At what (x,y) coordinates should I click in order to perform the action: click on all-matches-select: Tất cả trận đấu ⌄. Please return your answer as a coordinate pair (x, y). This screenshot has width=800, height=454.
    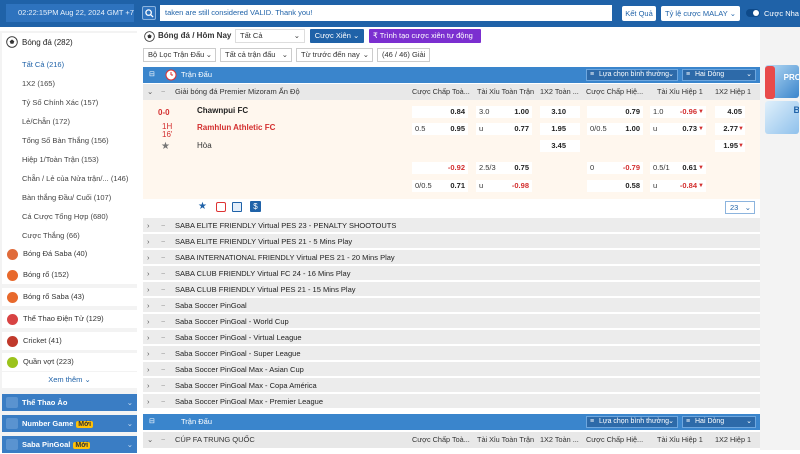
    Looking at the image, I should click on (256, 55).